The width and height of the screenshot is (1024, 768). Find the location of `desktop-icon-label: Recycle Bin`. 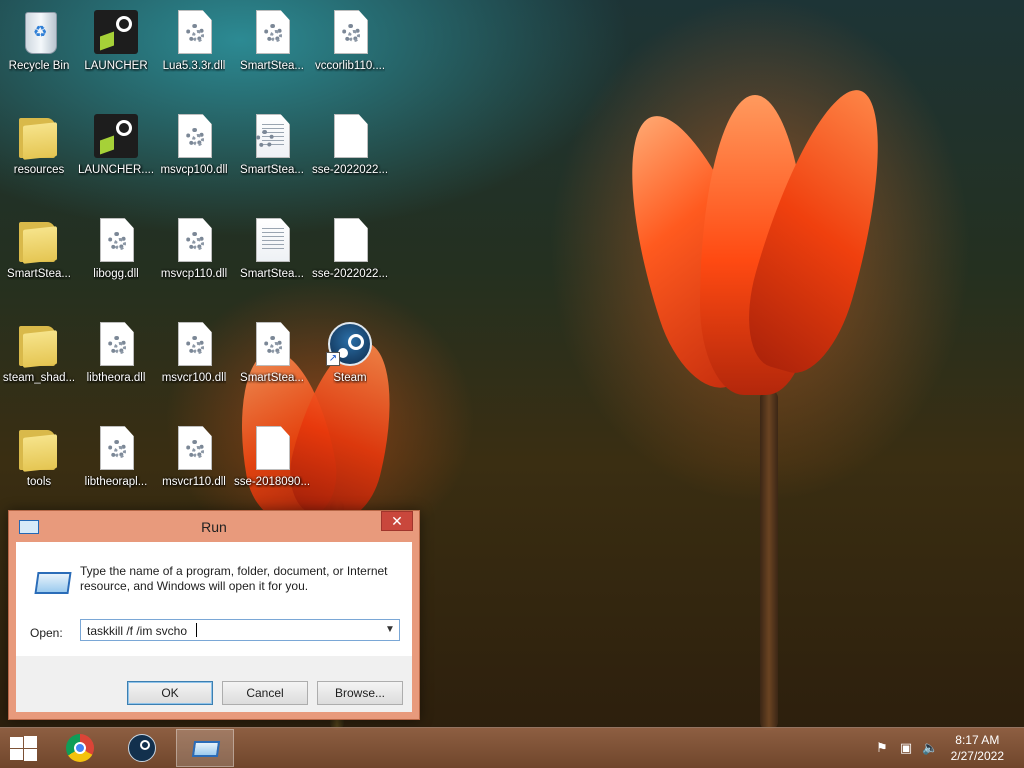

desktop-icon-label: Recycle Bin is located at coordinates (39, 66).